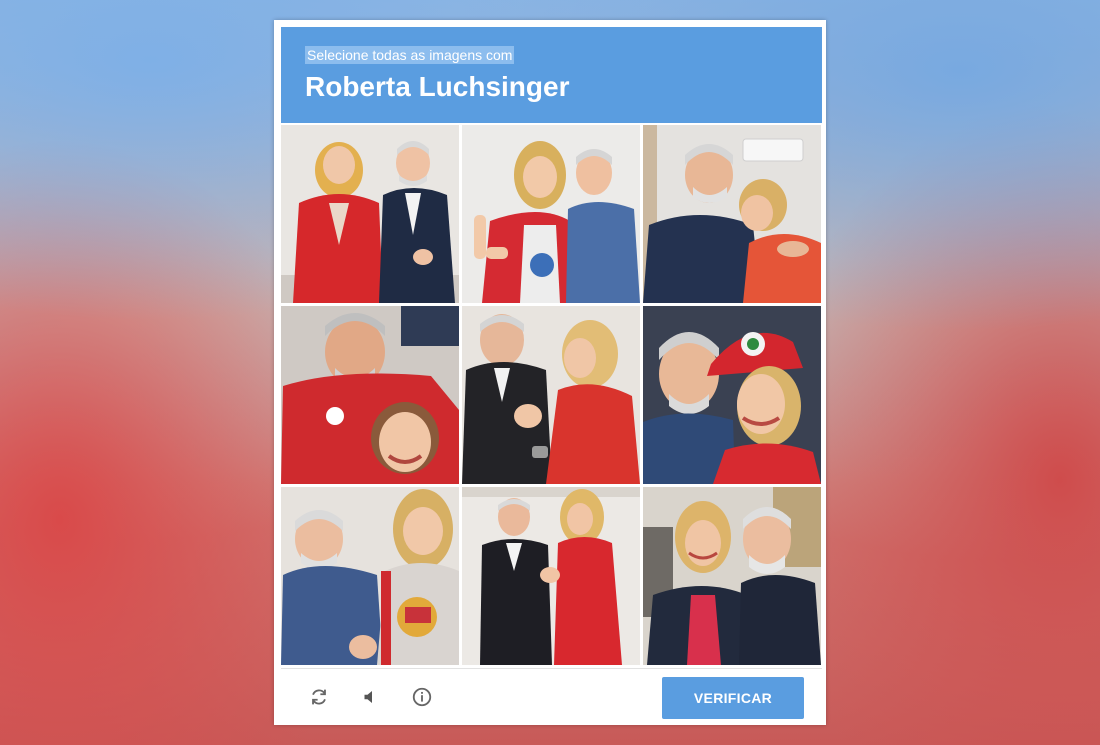 The height and width of the screenshot is (745, 1100). I want to click on captcha-footer: VERIFICAR, so click(551, 694).